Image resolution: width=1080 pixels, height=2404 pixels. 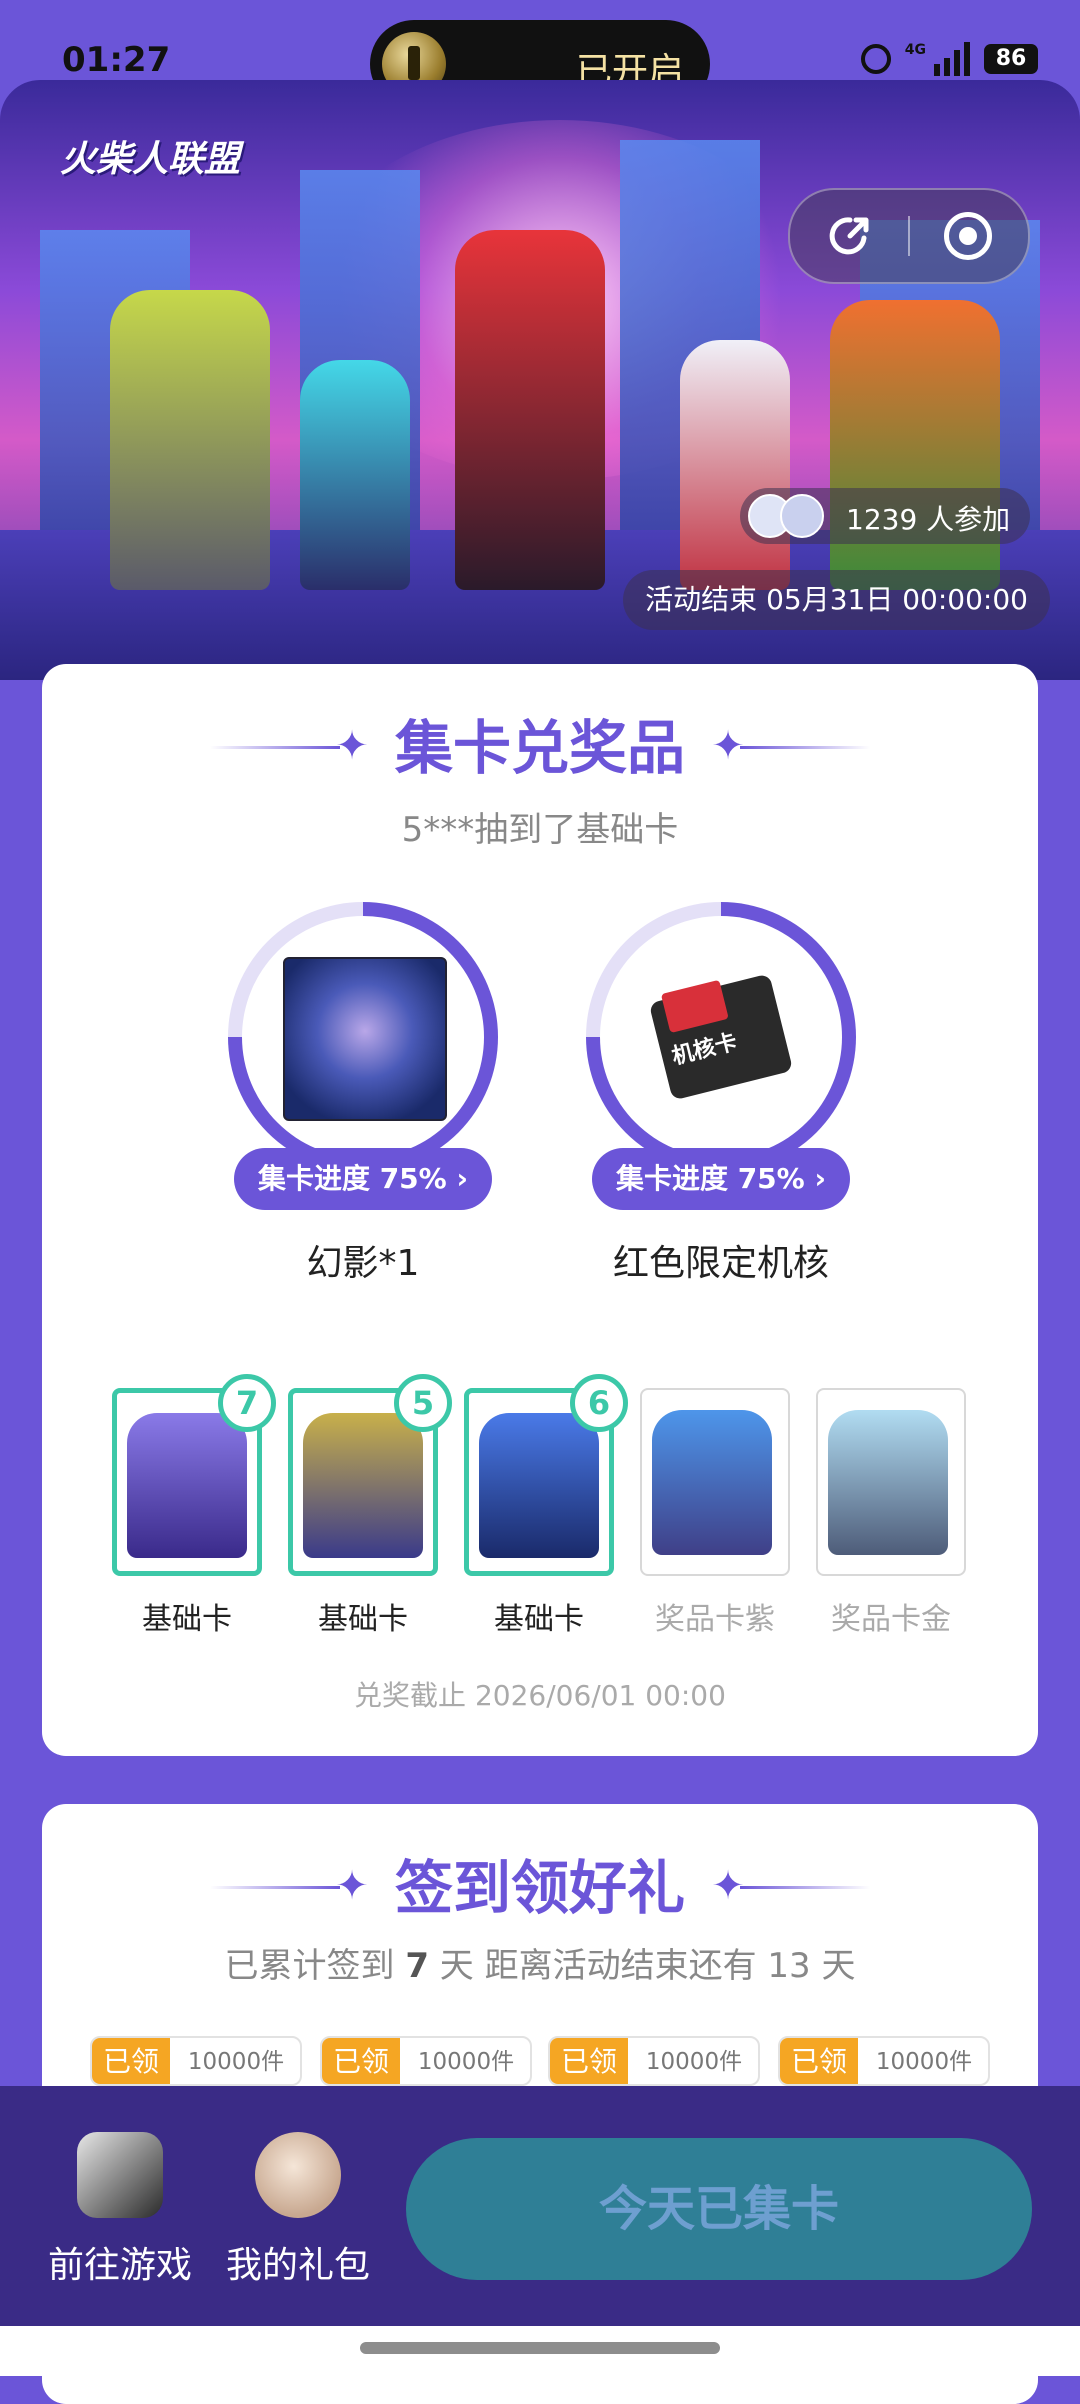 What do you see at coordinates (915, 50) in the screenshot?
I see `network-type: 4G` at bounding box center [915, 50].